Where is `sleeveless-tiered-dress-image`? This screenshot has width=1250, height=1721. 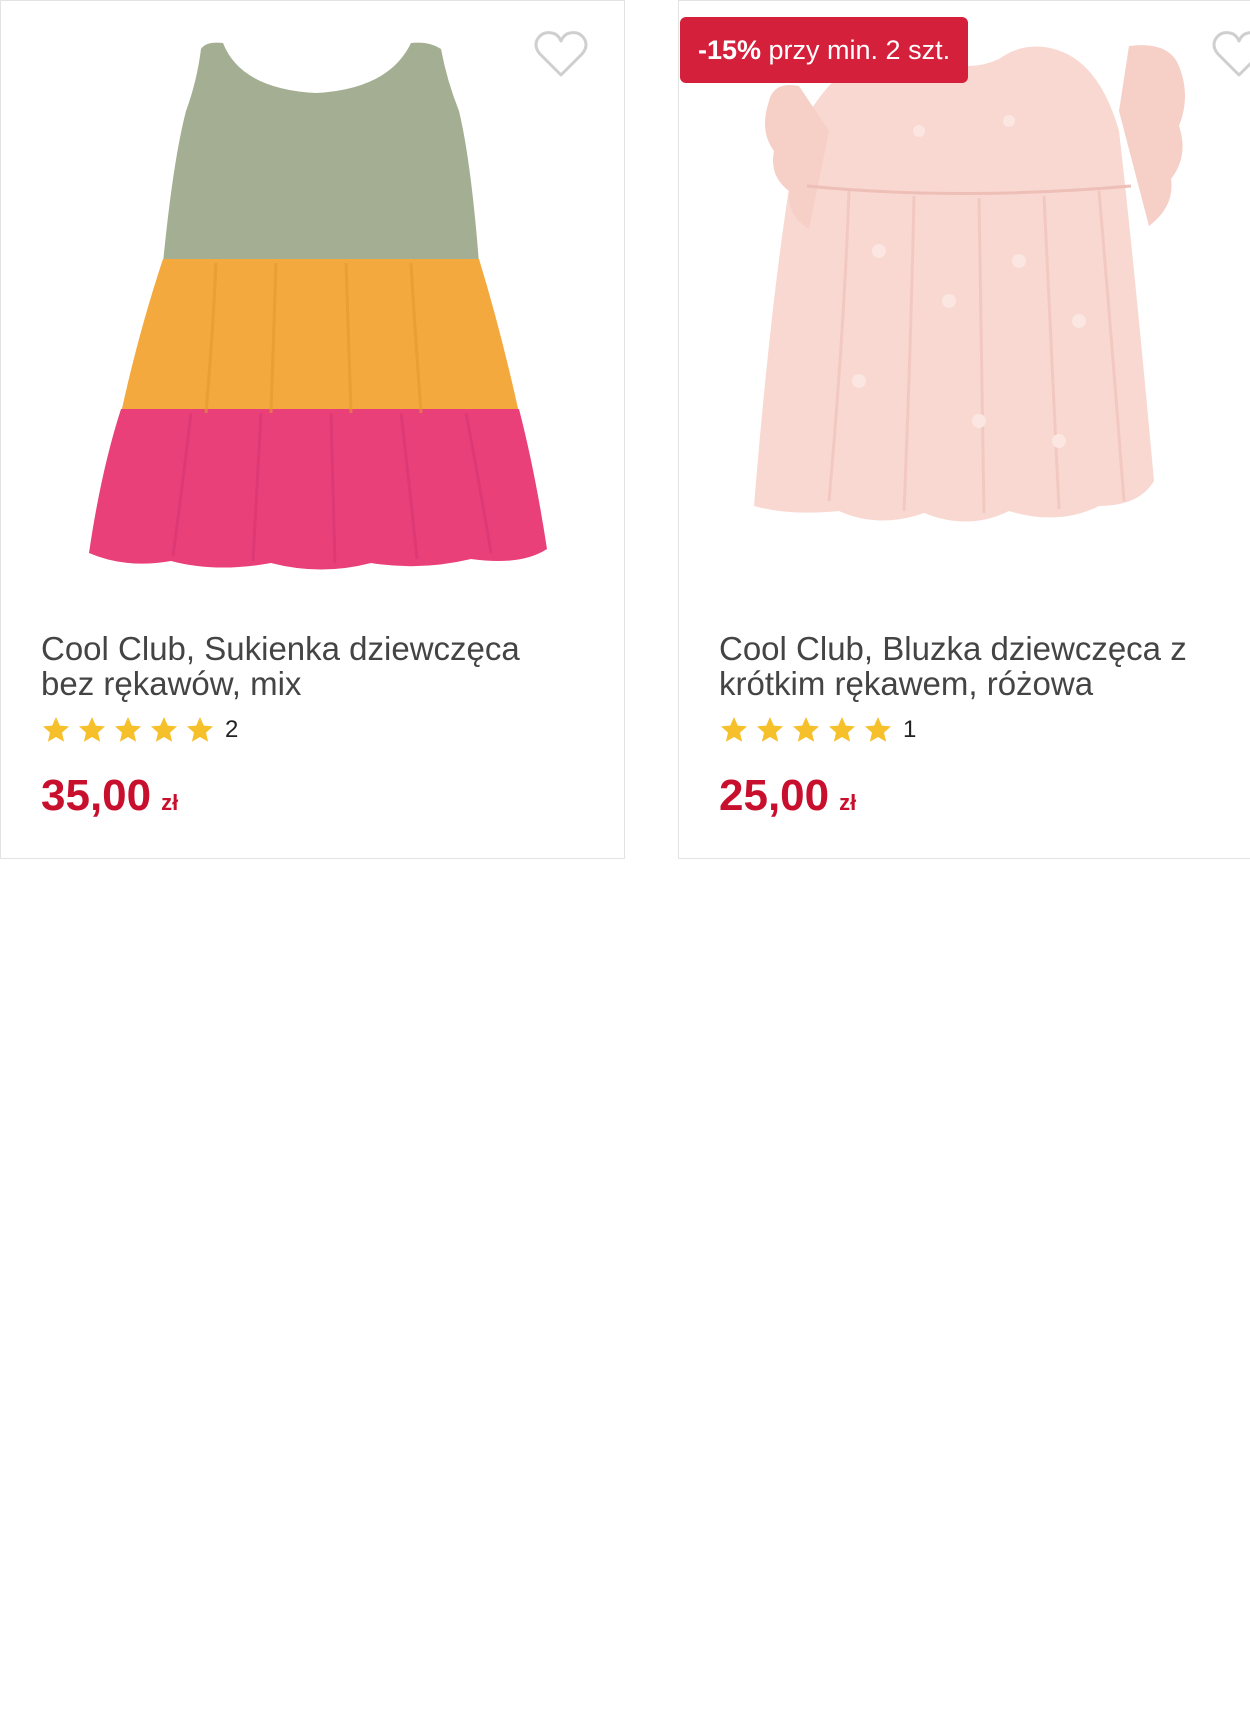
sleeveless-tiered-dress-image is located at coordinates (318, 306).